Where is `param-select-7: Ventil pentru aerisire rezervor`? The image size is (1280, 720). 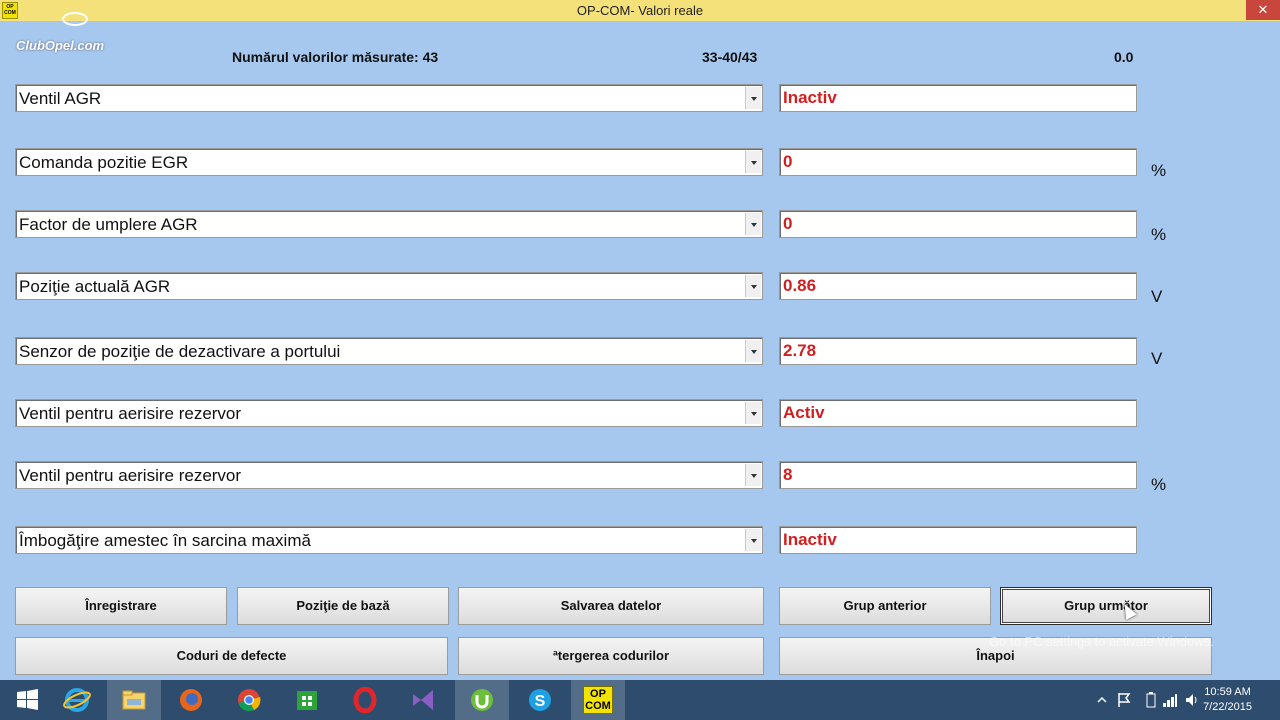 param-select-7: Ventil pentru aerisire rezervor is located at coordinates (389, 475).